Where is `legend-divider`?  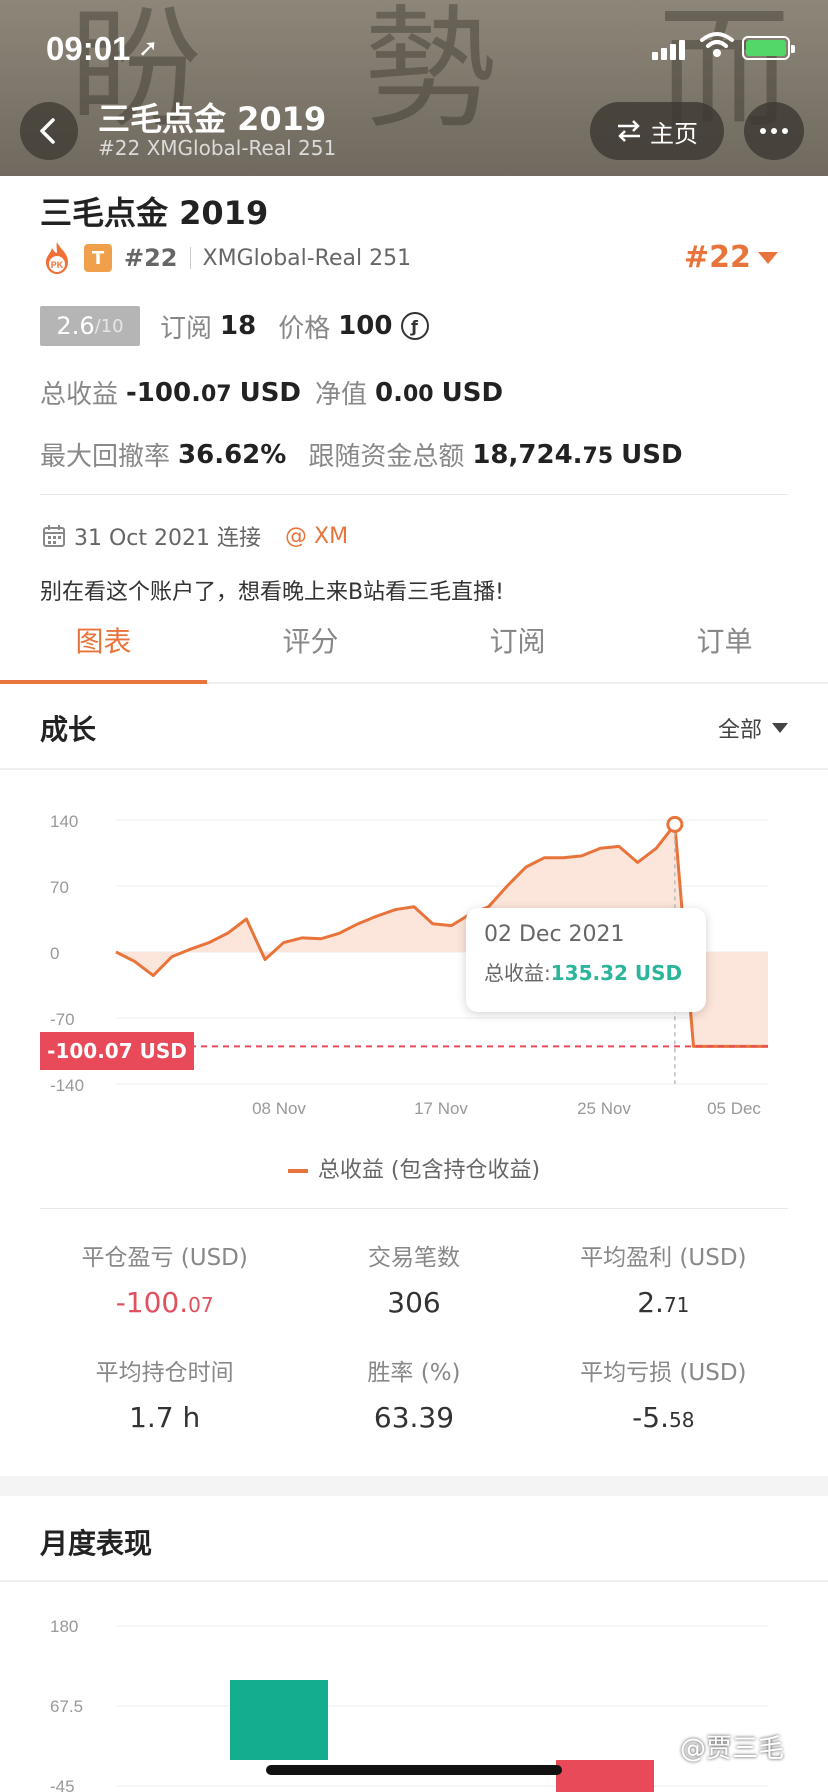 legend-divider is located at coordinates (414, 1208).